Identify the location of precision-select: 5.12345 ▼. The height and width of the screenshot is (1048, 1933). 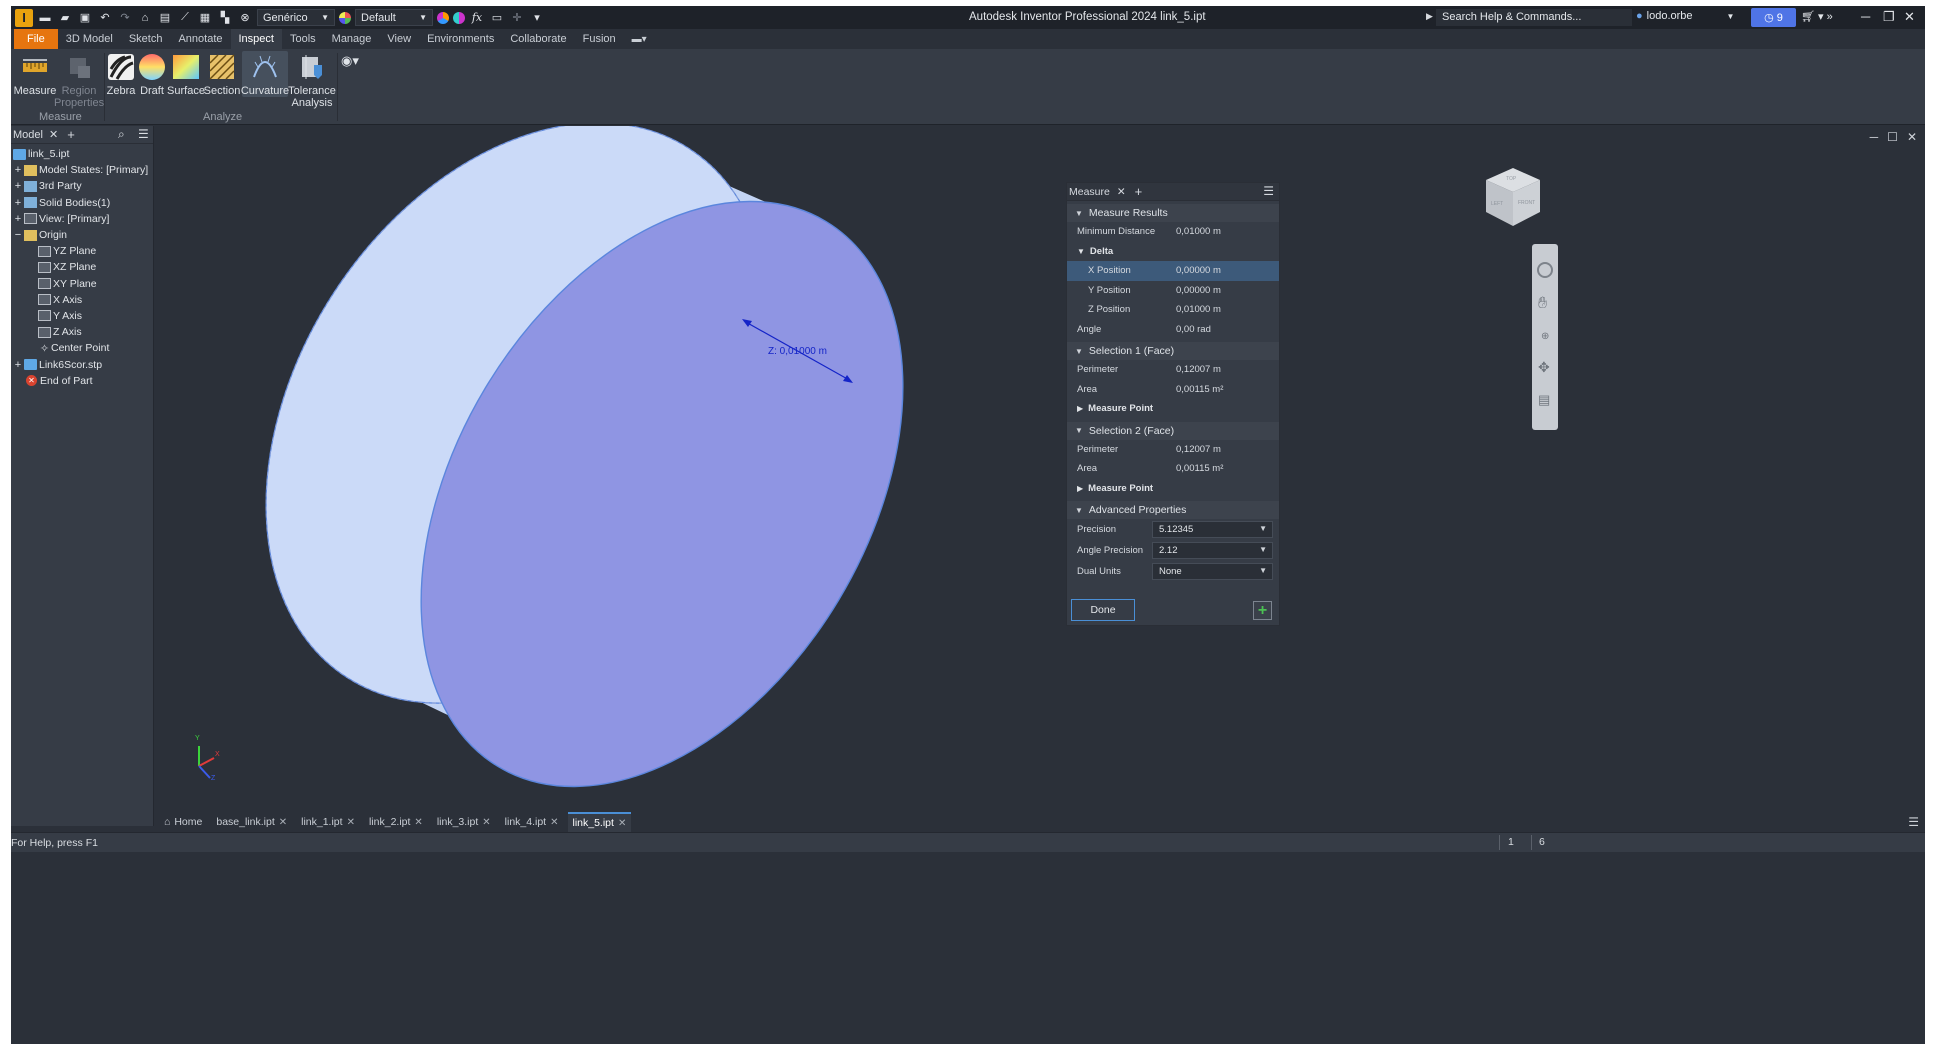
(1212, 529).